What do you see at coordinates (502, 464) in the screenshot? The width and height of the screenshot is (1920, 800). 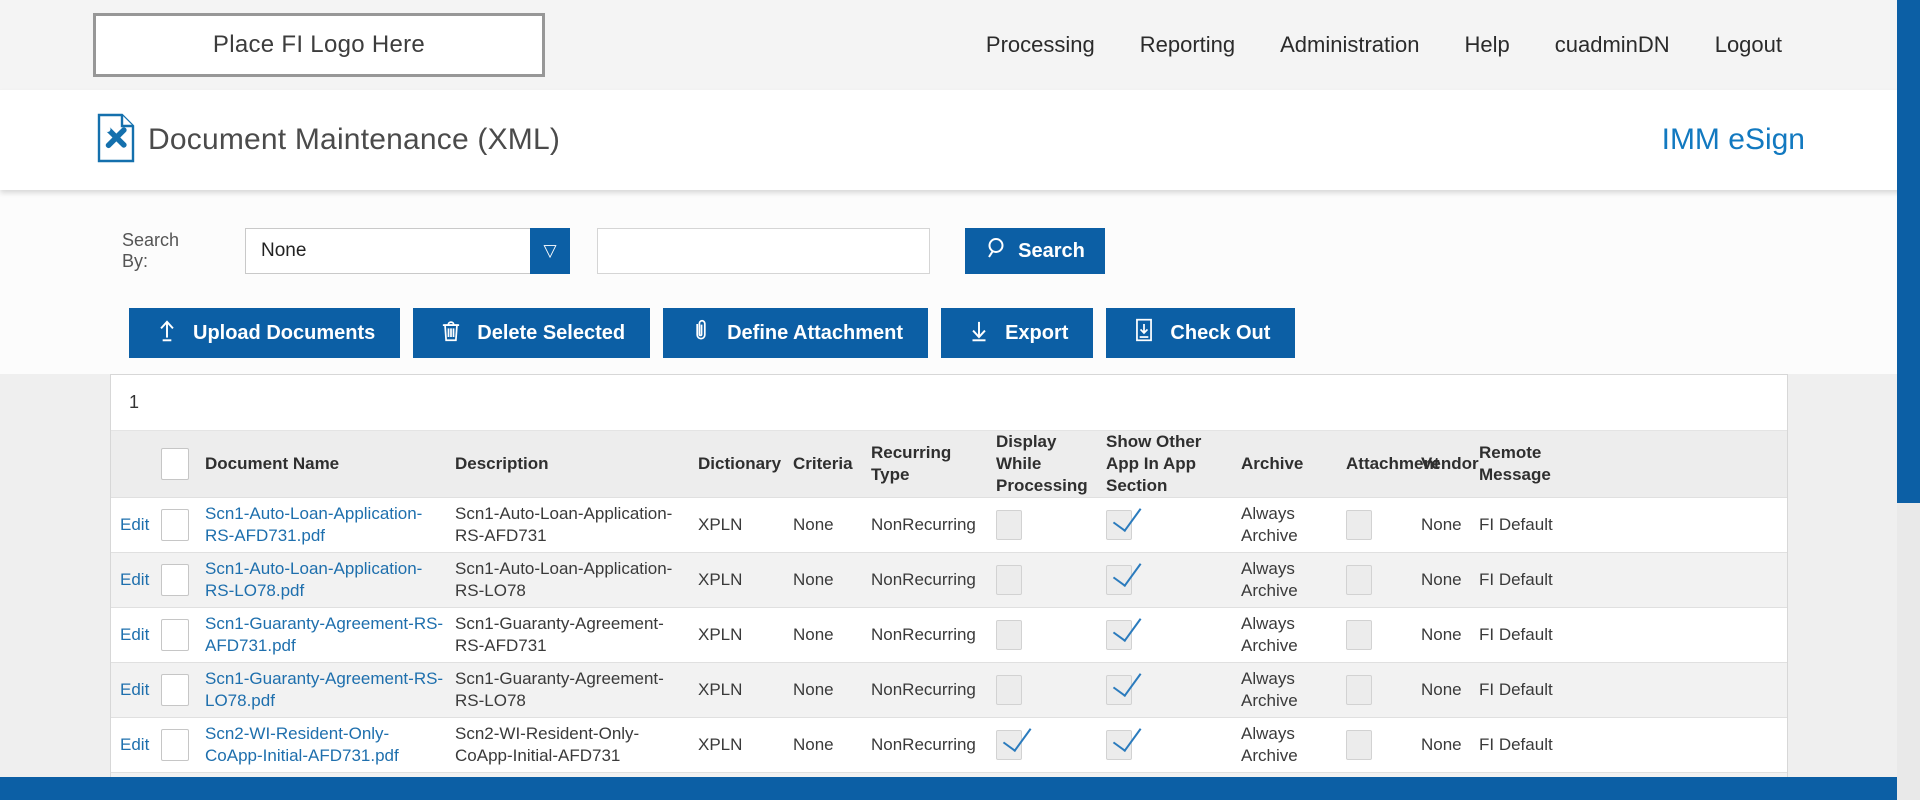 I see `col-description: Description` at bounding box center [502, 464].